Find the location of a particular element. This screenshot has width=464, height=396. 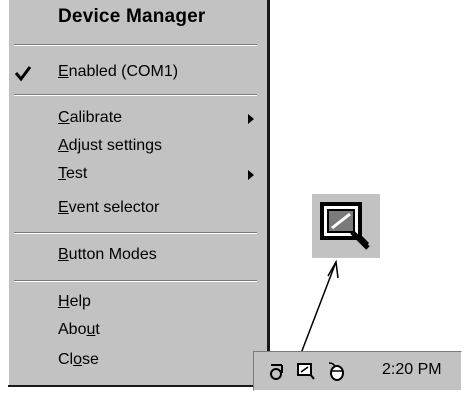

menu-item-label: Test is located at coordinates (73, 173).